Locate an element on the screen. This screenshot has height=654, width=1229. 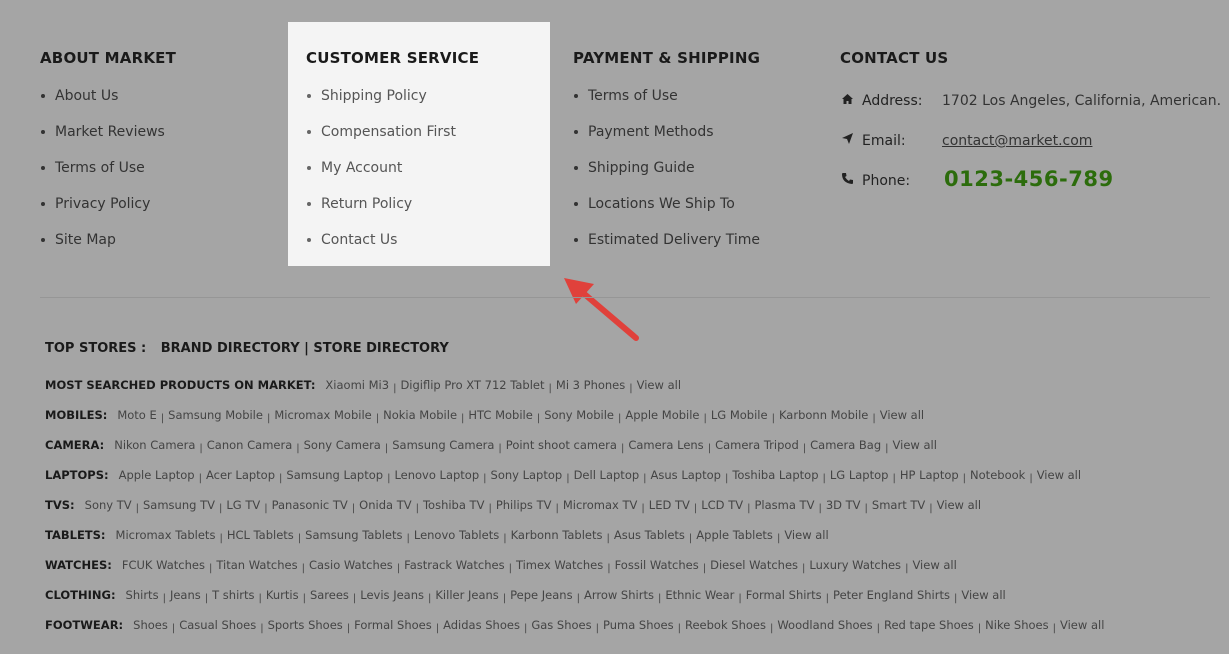
category-link: Lenovo Tablets is located at coordinates (456, 535).